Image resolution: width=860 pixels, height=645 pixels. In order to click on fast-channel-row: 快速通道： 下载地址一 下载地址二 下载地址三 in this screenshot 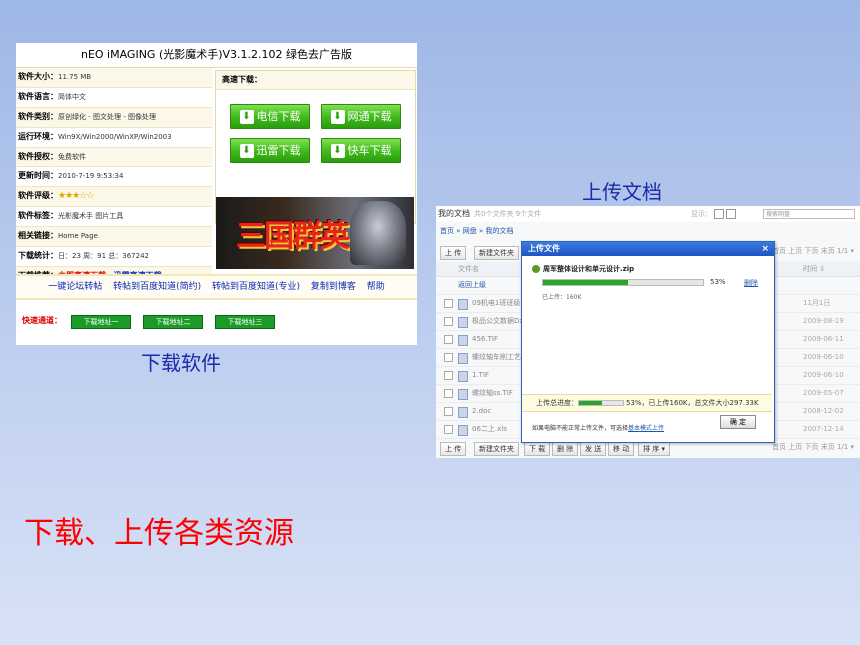, I will do `click(216, 321)`.